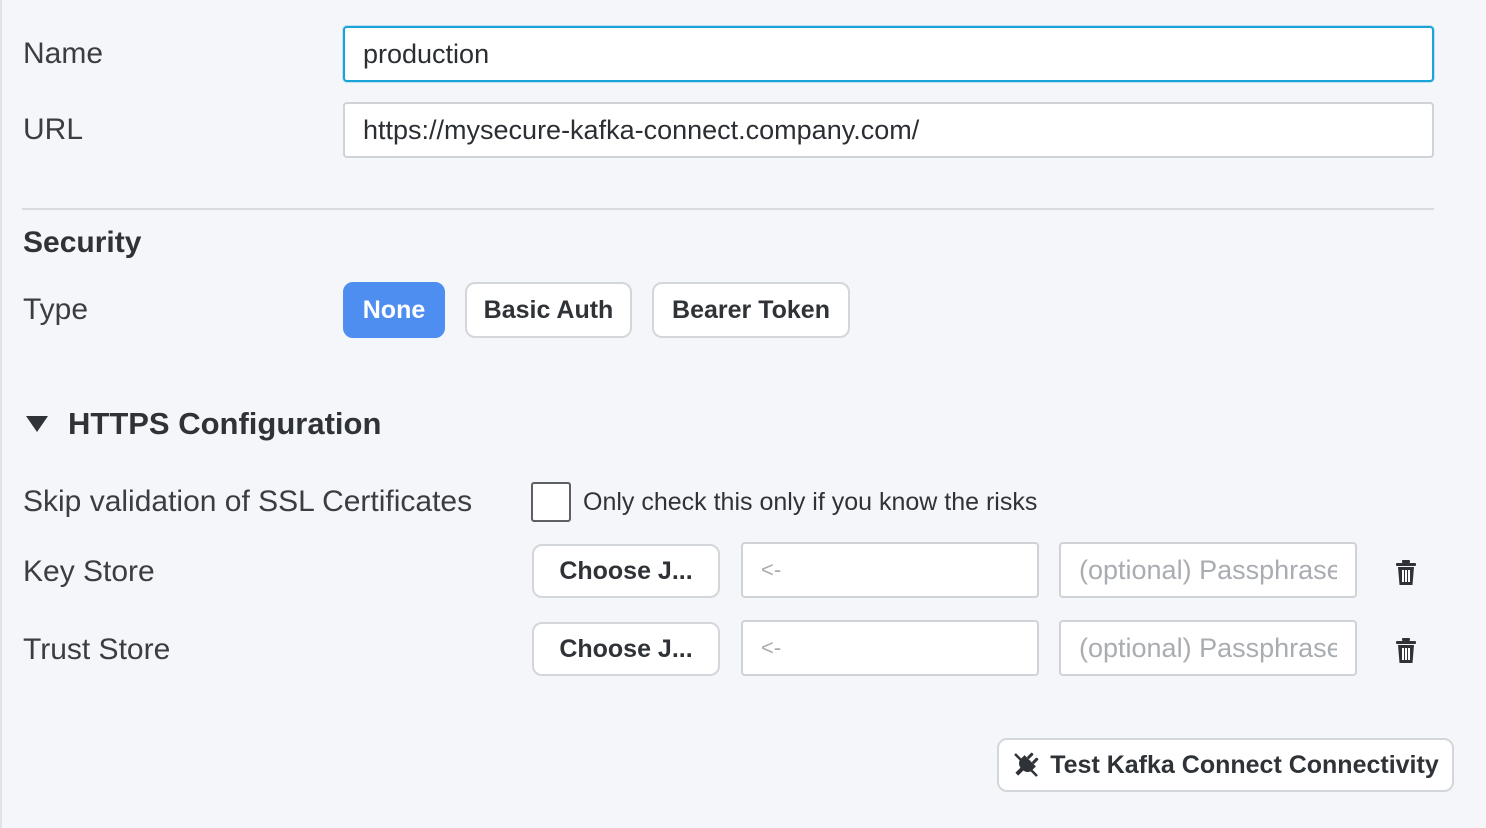 This screenshot has height=828, width=1486. What do you see at coordinates (888, 54) in the screenshot?
I see `name-input` at bounding box center [888, 54].